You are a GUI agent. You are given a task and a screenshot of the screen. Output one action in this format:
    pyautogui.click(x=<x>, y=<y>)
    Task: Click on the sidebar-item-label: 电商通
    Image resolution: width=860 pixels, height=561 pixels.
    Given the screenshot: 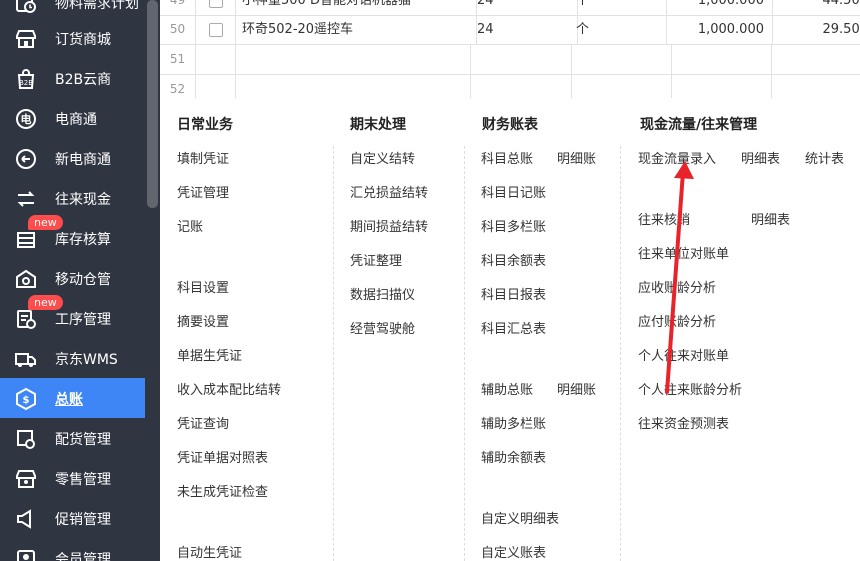 What is the action you would take?
    pyautogui.click(x=76, y=120)
    